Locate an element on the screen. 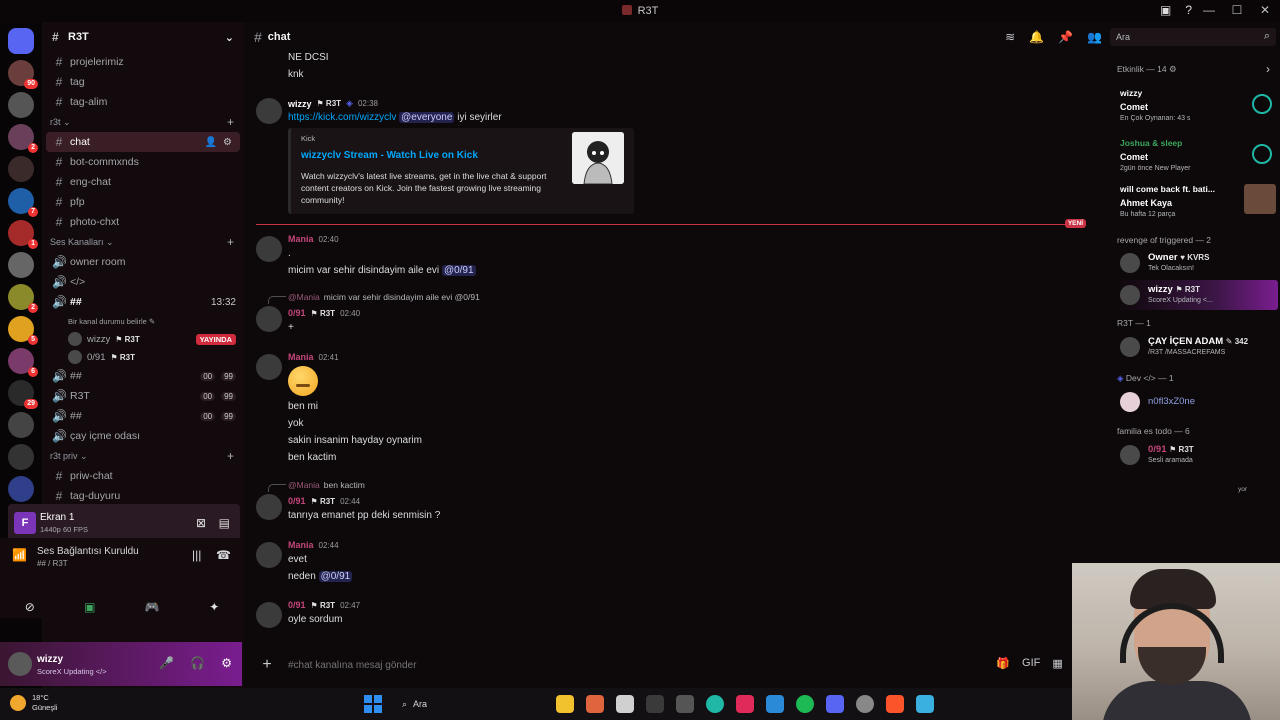 Image resolution: width=1280 pixels, height=720 pixels. embed-thumbnail is located at coordinates (598, 158).